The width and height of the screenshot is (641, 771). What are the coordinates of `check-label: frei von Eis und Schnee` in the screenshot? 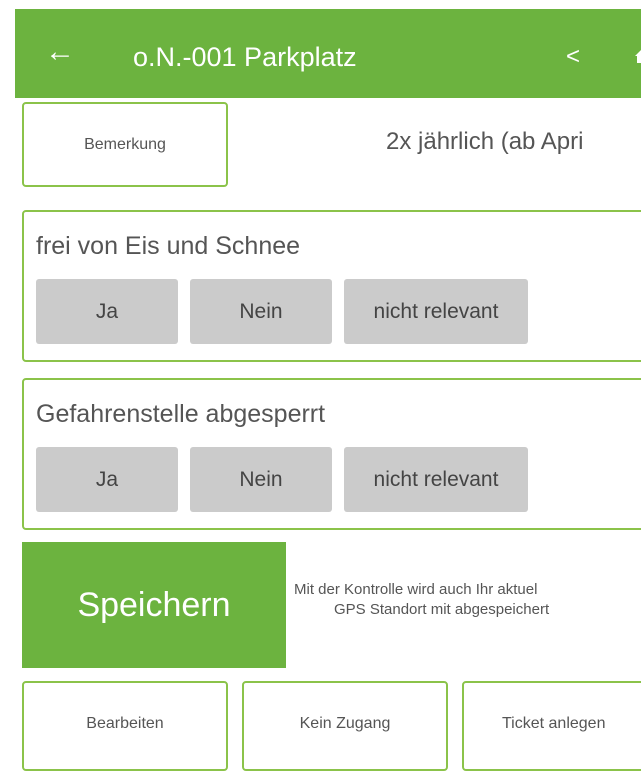 It's located at (168, 246).